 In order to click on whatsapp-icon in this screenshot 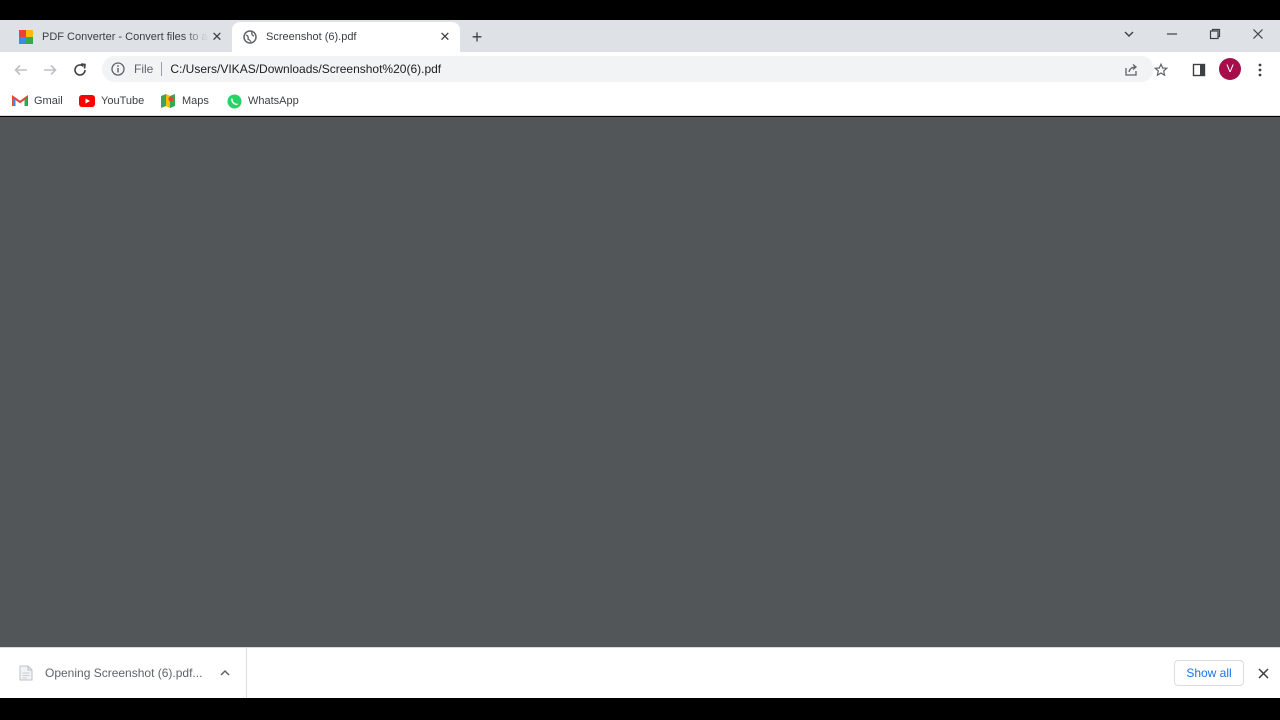, I will do `click(234, 101)`.